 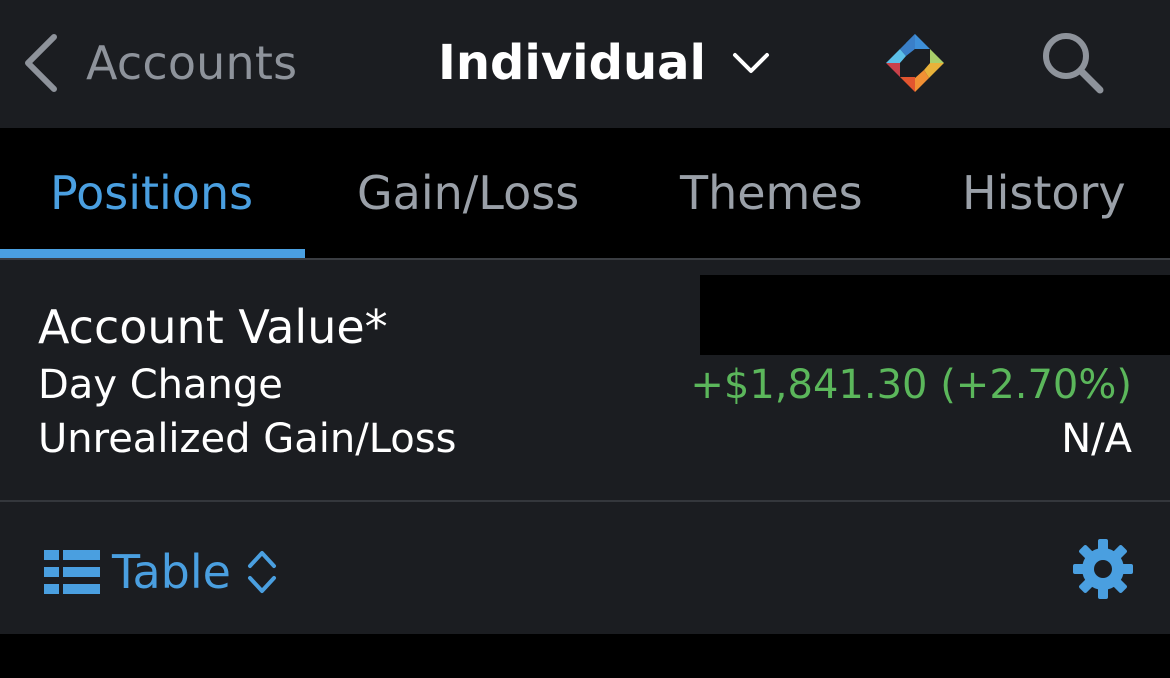 I want to click on account-value-label: Account Value*, so click(x=213, y=327).